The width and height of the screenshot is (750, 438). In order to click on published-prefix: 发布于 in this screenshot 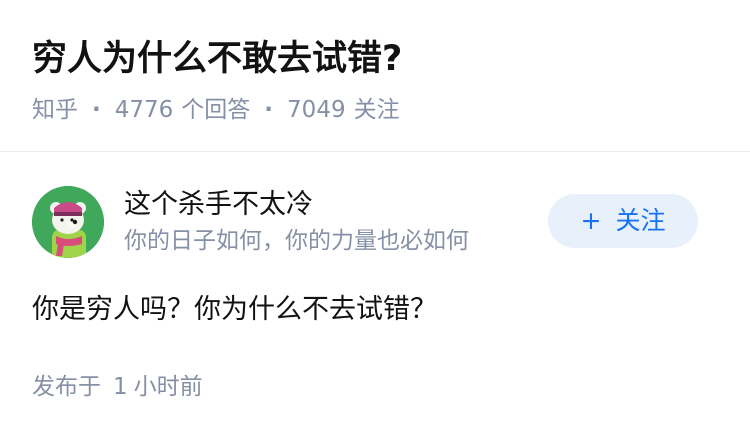, I will do `click(66, 387)`.